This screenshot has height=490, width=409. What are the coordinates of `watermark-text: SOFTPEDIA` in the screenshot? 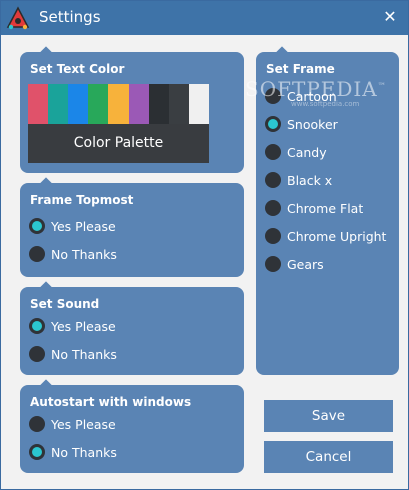 It's located at (311, 89).